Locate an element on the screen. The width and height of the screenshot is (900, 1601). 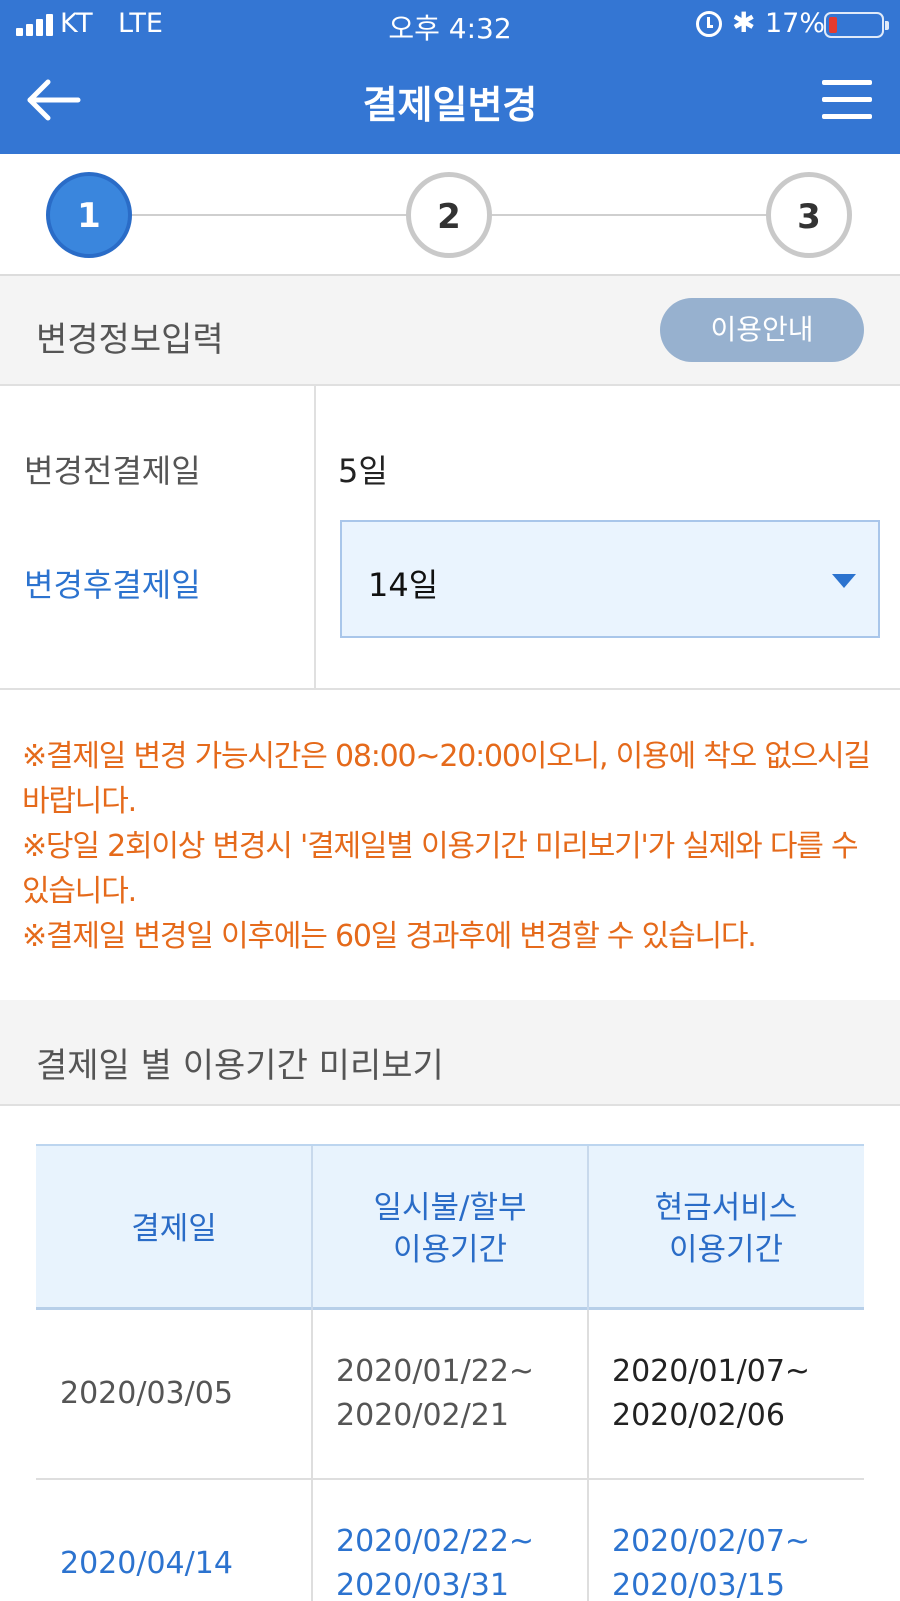
row-installment-period: 2020/02/22~ 2020/03/31 is located at coordinates (435, 1562).